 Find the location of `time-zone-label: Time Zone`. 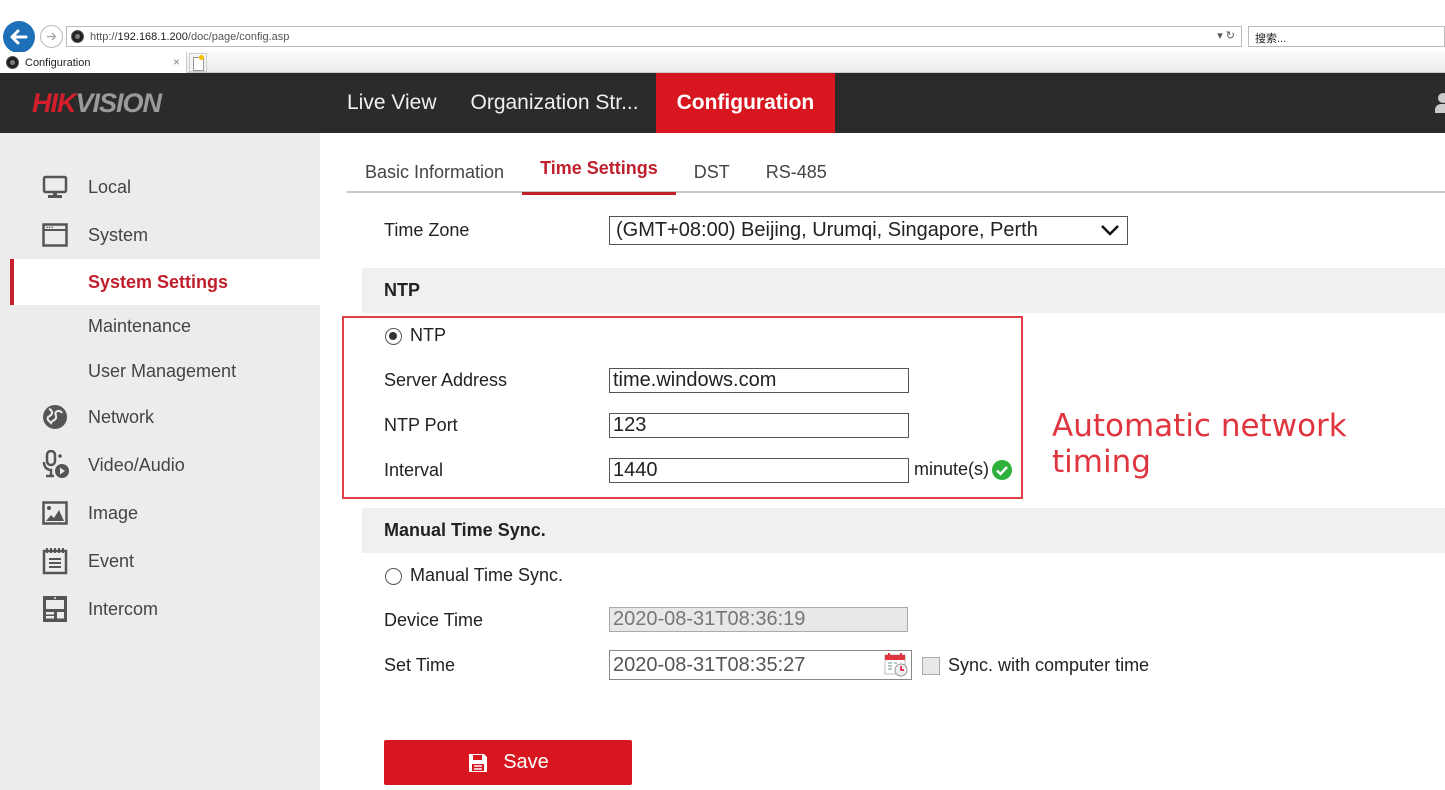

time-zone-label: Time Zone is located at coordinates (427, 230).